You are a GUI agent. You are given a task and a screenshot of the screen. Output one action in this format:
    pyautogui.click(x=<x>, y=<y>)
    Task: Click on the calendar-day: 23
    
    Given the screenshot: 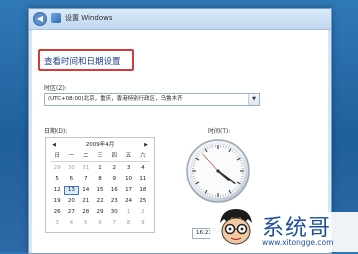 What is the action you would take?
    pyautogui.click(x=114, y=201)
    